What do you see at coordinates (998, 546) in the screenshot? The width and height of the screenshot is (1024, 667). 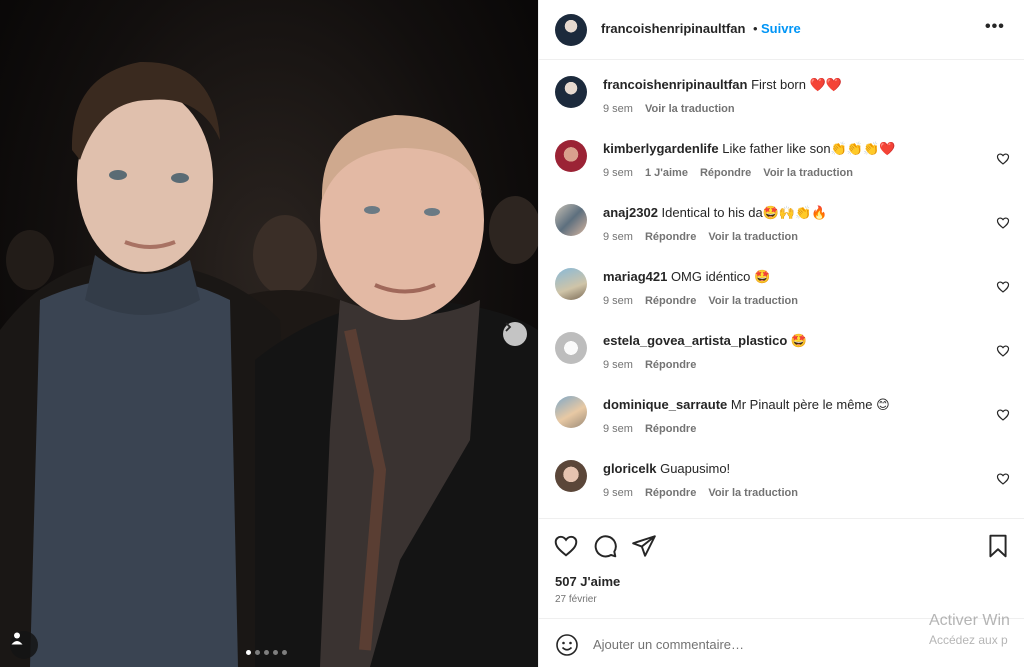 I see `bookmark-icon` at bounding box center [998, 546].